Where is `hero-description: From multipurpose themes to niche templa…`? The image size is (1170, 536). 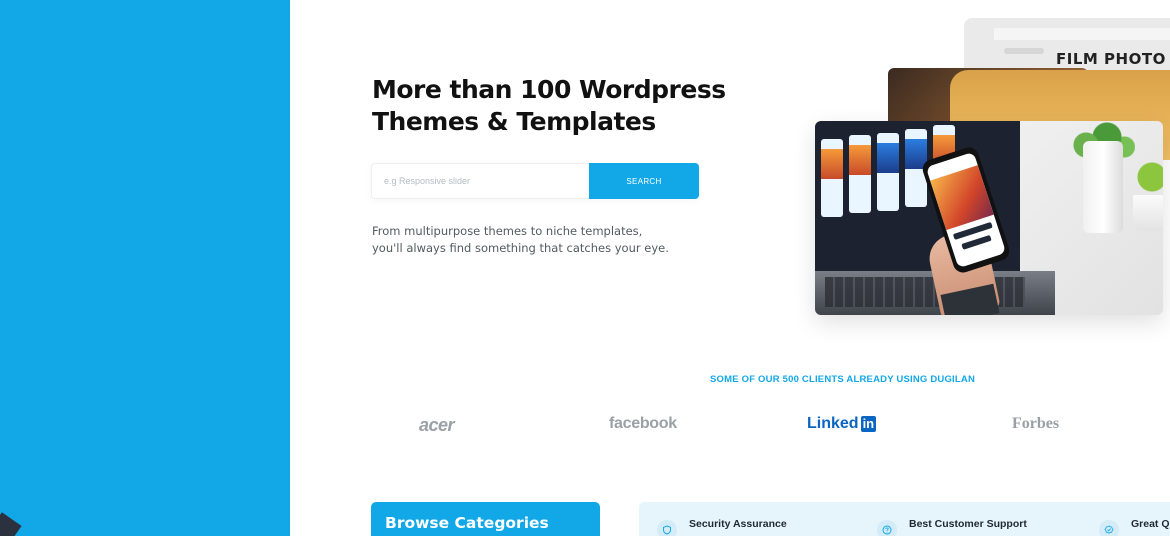
hero-description: From multipurpose themes to niche templa… is located at coordinates (532, 240).